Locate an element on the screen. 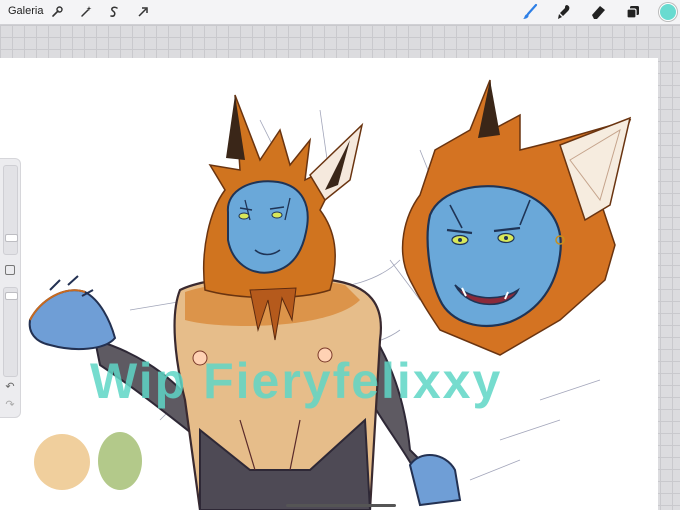 This screenshot has height=510, width=680. gallery-button: Galeria is located at coordinates (25, 11).